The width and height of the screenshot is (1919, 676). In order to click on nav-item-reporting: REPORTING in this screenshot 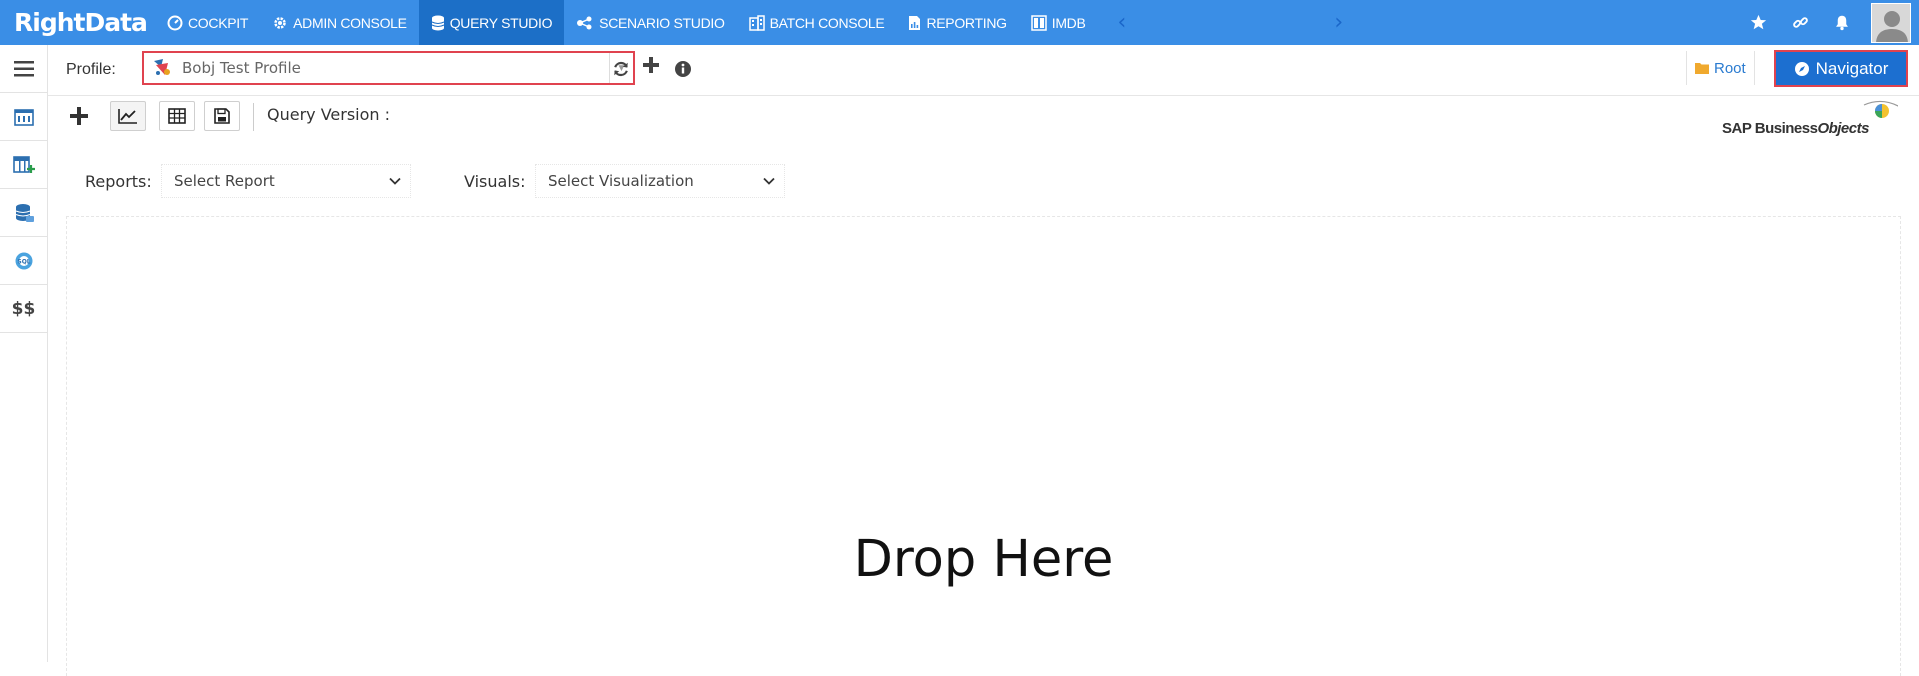, I will do `click(957, 22)`.